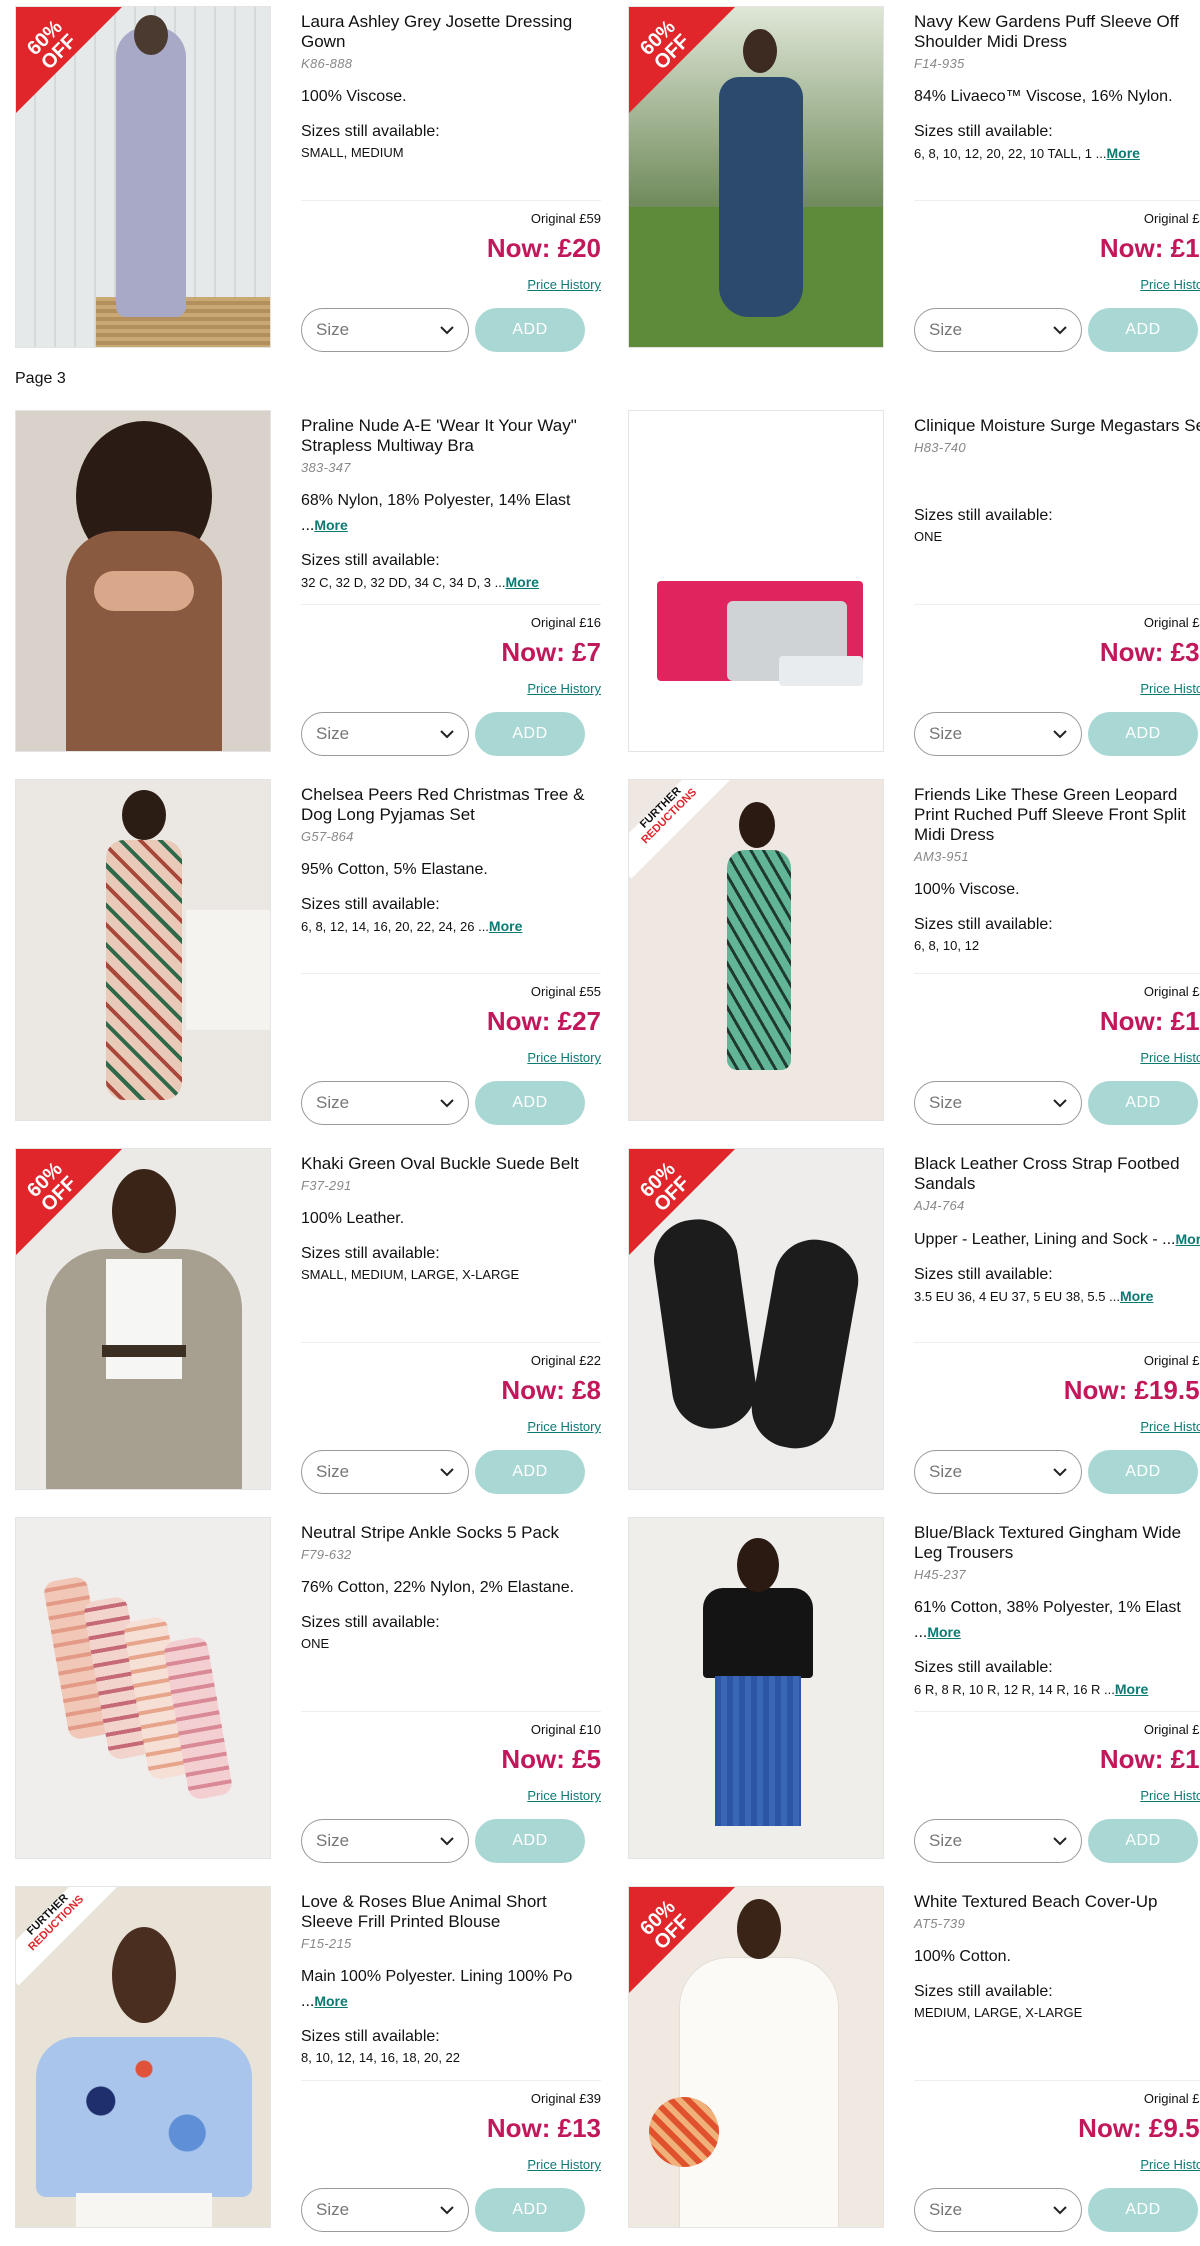 The height and width of the screenshot is (2246, 1200). What do you see at coordinates (1057, 650) in the screenshot?
I see `price-area: Original £45 Now: £31 Price History` at bounding box center [1057, 650].